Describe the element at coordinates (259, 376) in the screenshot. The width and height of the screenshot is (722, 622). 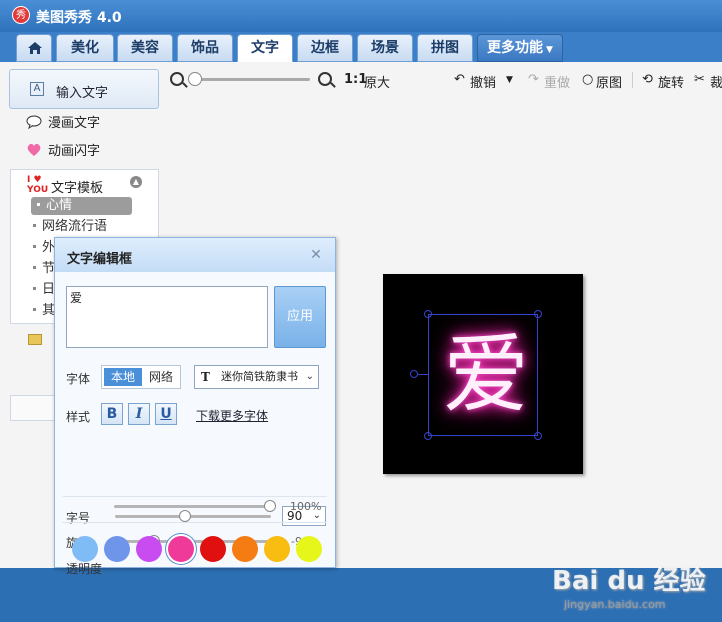
I see `font-select-value: 迷你简铁筋隶书` at that location.